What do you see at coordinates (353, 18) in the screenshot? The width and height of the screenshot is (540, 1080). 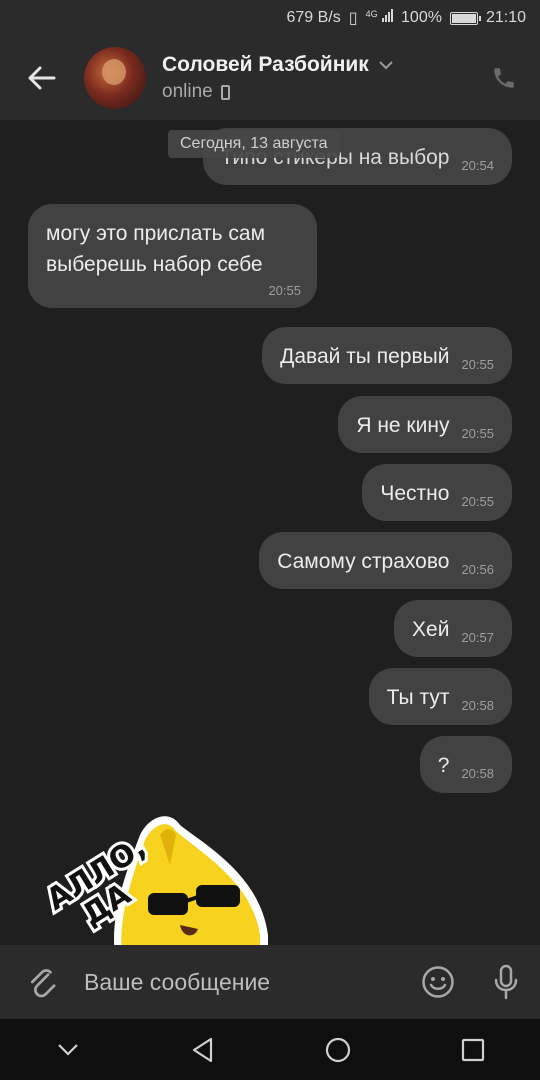 I see `vibrate-icon: ▯` at bounding box center [353, 18].